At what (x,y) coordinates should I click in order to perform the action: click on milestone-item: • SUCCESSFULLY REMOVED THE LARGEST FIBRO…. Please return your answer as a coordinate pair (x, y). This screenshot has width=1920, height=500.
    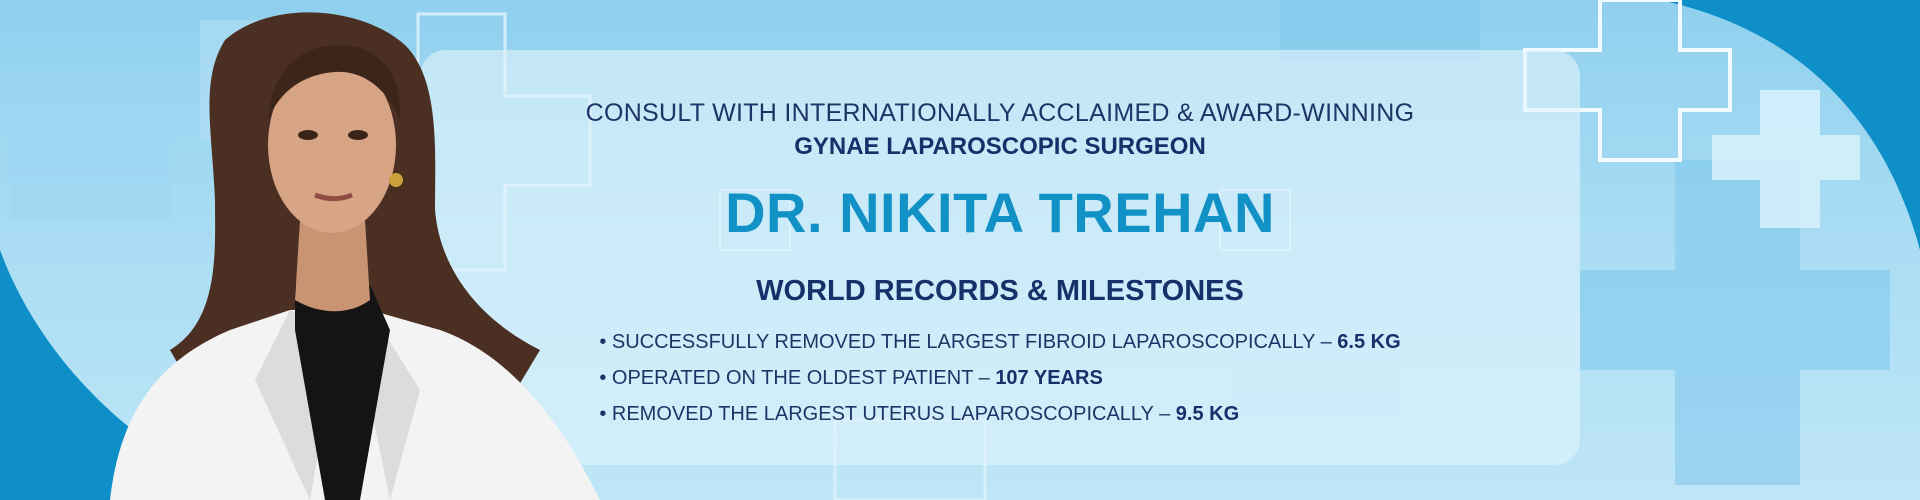
    Looking at the image, I should click on (1000, 342).